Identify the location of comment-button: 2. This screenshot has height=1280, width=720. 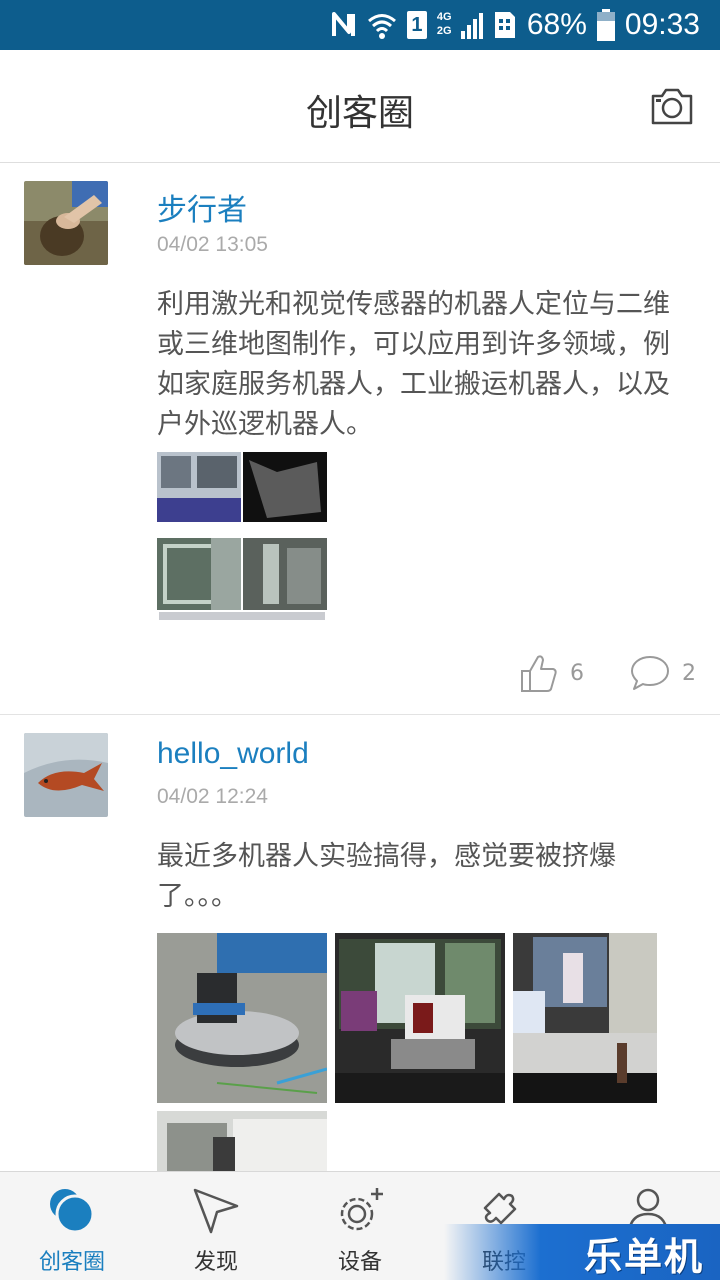
(663, 673).